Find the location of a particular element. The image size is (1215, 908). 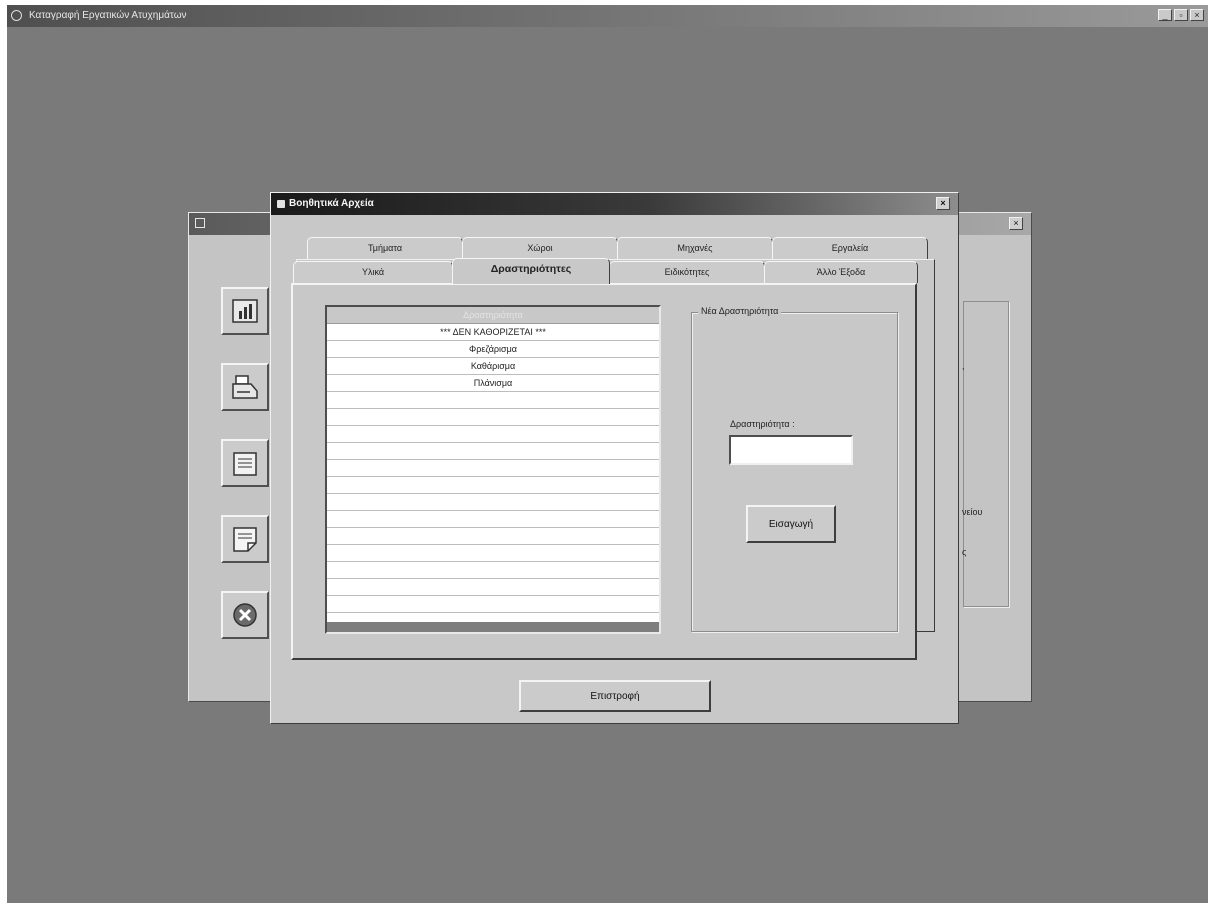

tab-other-expenses: Άλλο Έξοδα is located at coordinates (841, 272).